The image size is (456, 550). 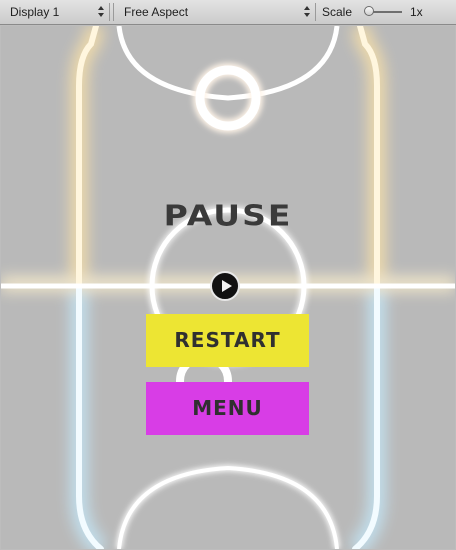 I want to click on scale-label: Scale, so click(x=337, y=12).